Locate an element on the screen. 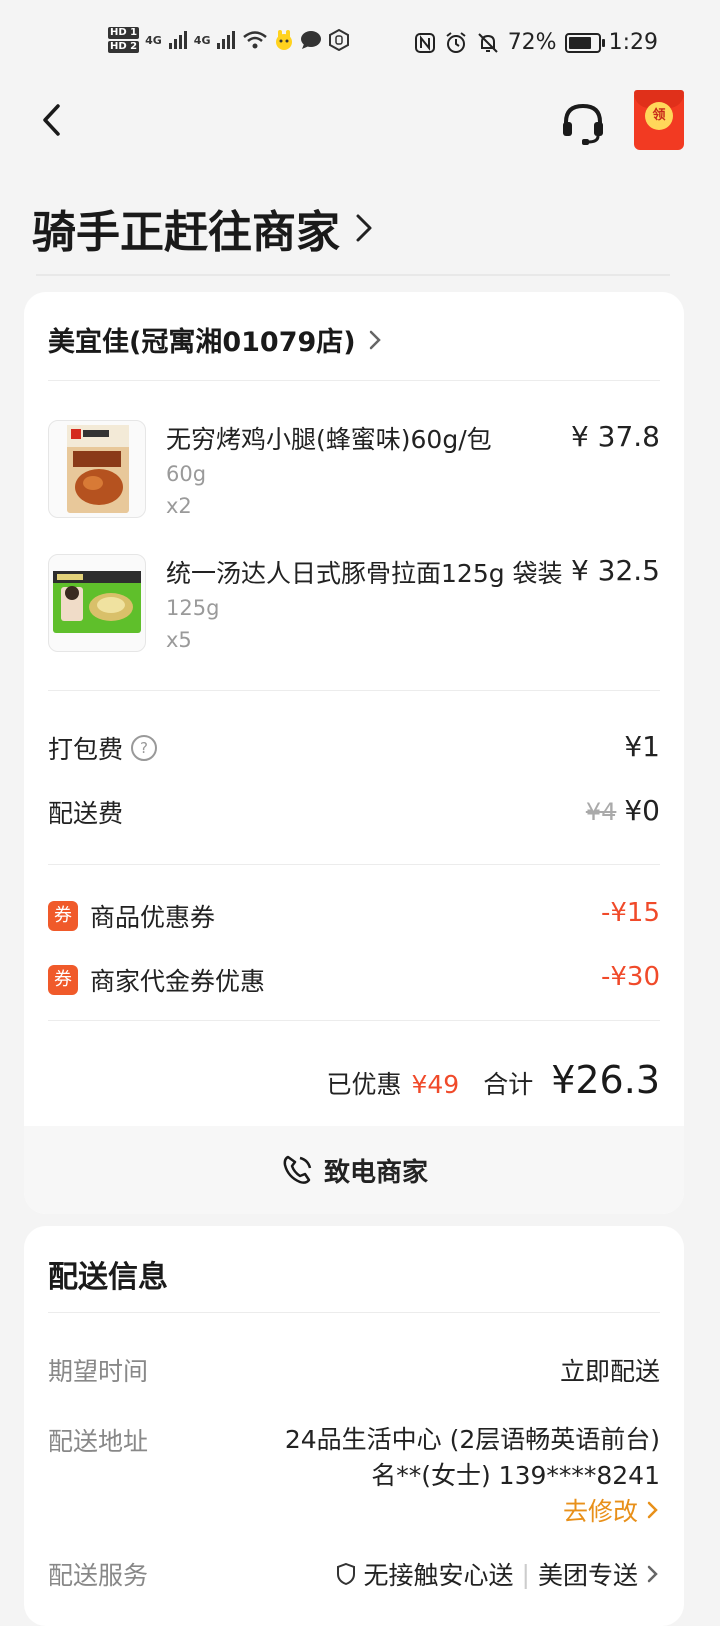  title-divider is located at coordinates (353, 275).